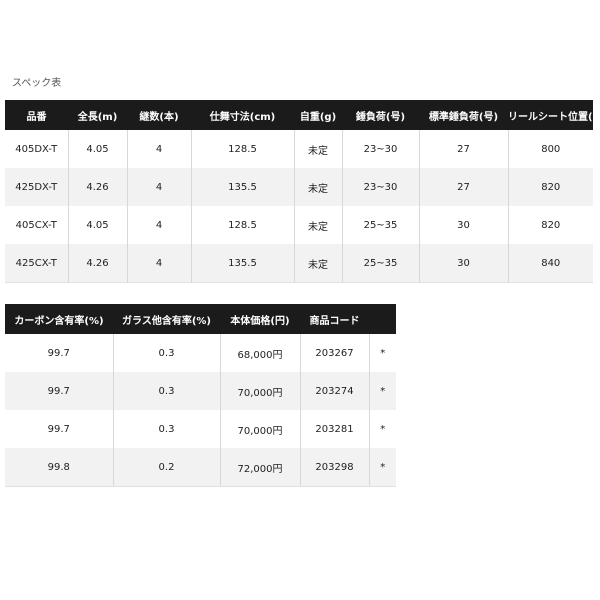 The height and width of the screenshot is (600, 600). I want to click on header-cell-part-number: 品番, so click(36, 115).